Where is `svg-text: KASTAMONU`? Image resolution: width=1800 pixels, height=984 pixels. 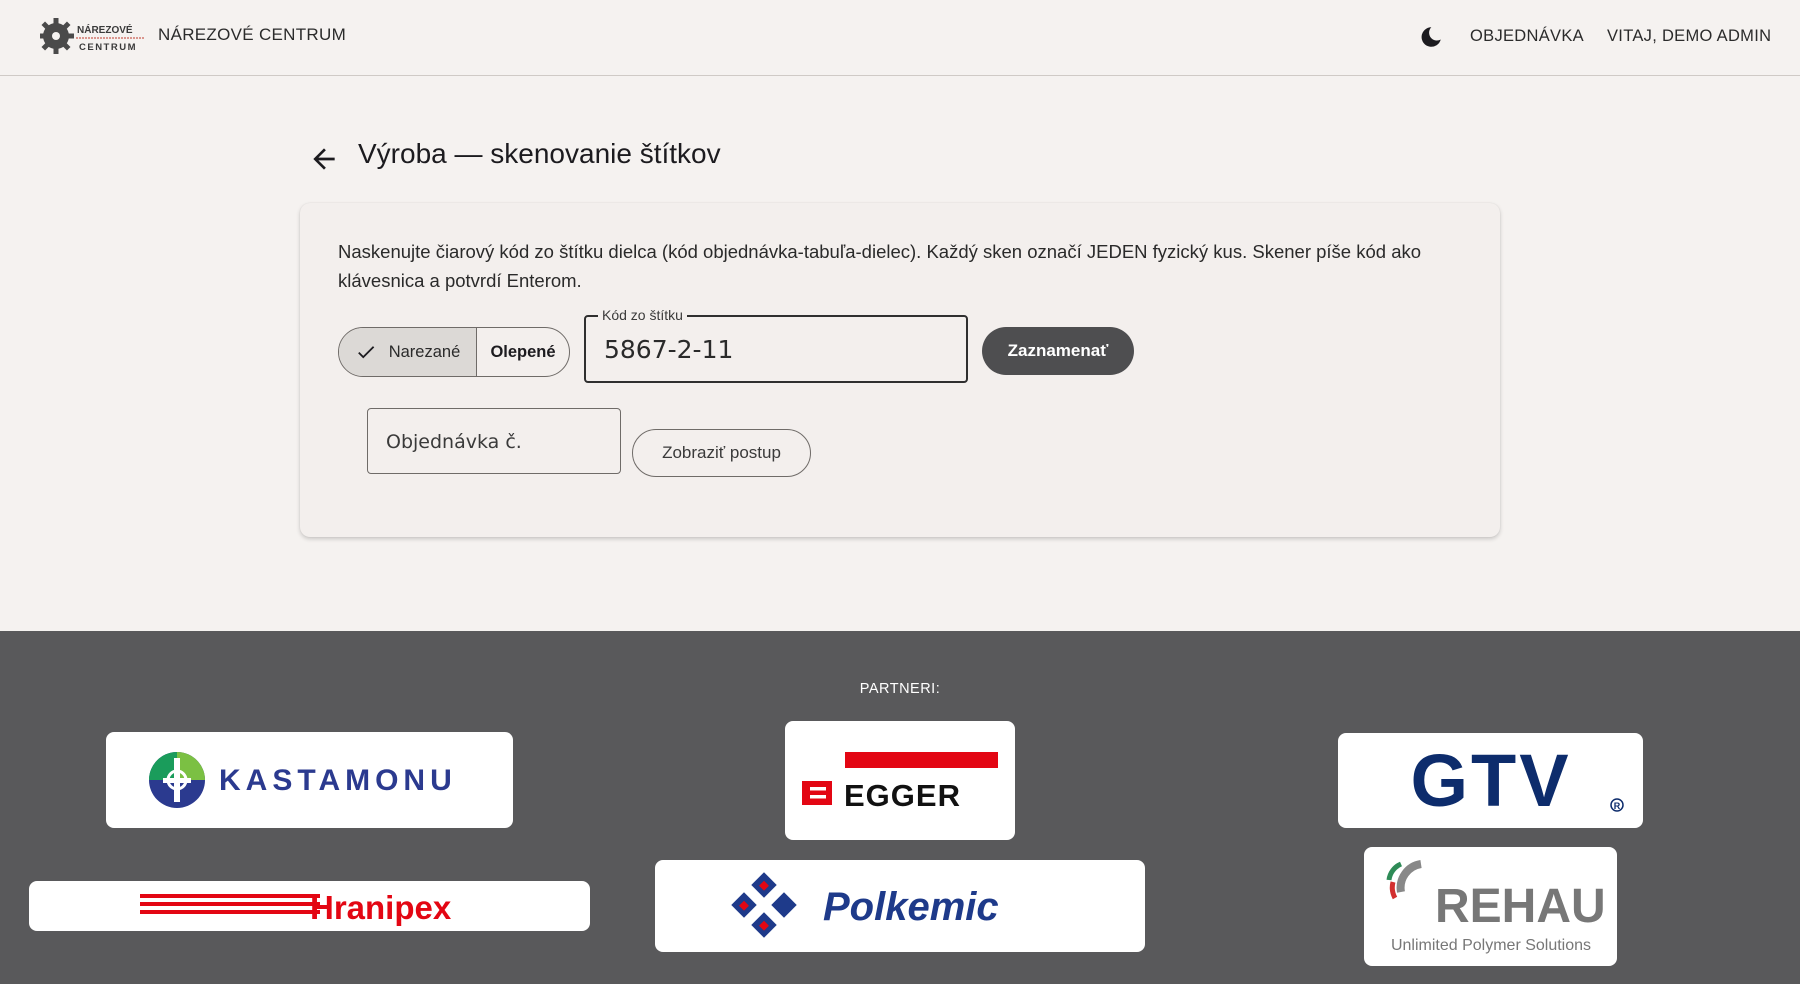
svg-text: KASTAMONU is located at coordinates (338, 780).